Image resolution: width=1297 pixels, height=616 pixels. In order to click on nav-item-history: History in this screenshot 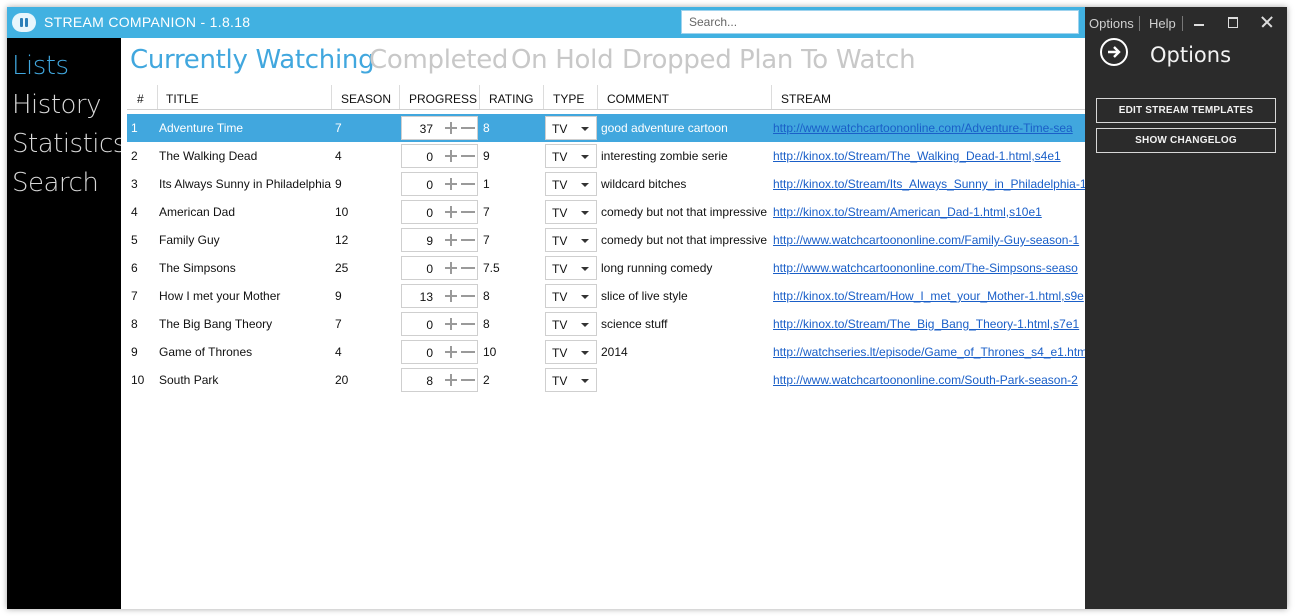, I will do `click(57, 105)`.